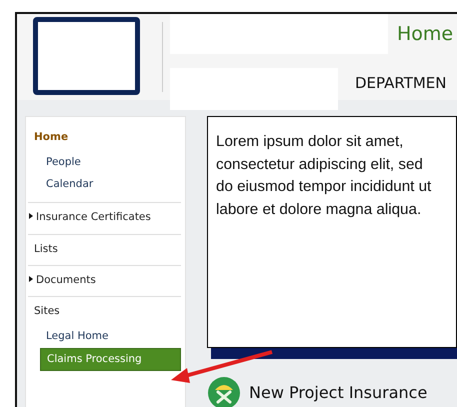  I want to click on umbrella-icon, so click(224, 391).